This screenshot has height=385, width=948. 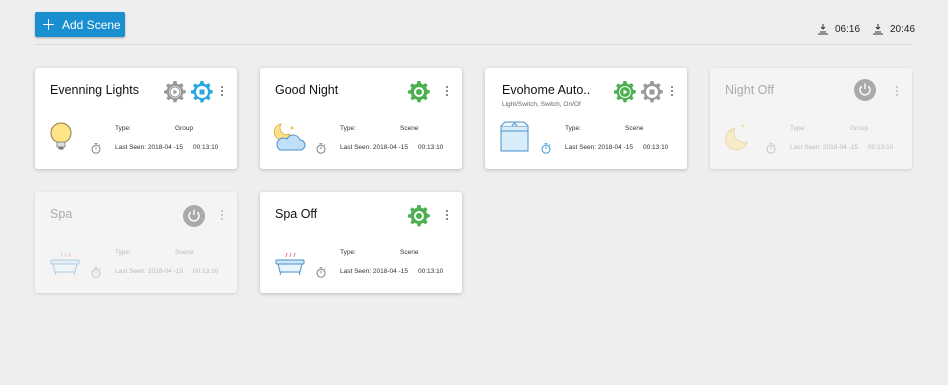 I want to click on scene-title: Good Night, so click(x=307, y=90).